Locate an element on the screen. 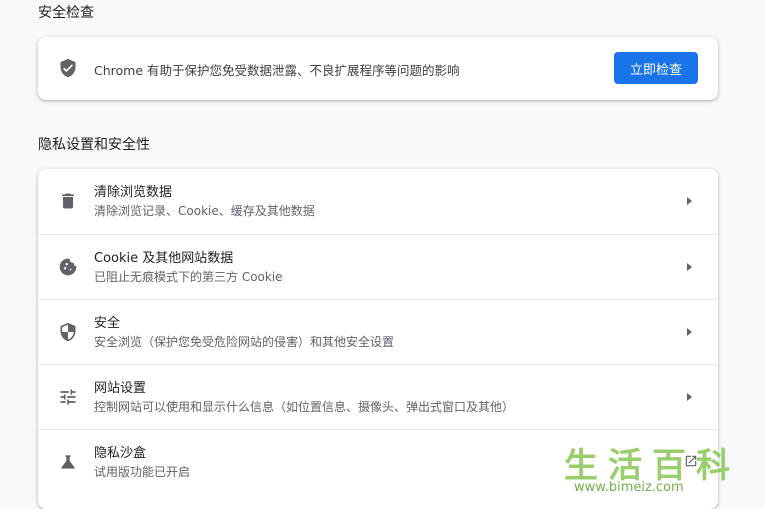  site-settings-row: 网站设置 控制网站可以使用和显示什么信息（如位置信息、摄像头、弹出式窗口及其他） is located at coordinates (378, 397).